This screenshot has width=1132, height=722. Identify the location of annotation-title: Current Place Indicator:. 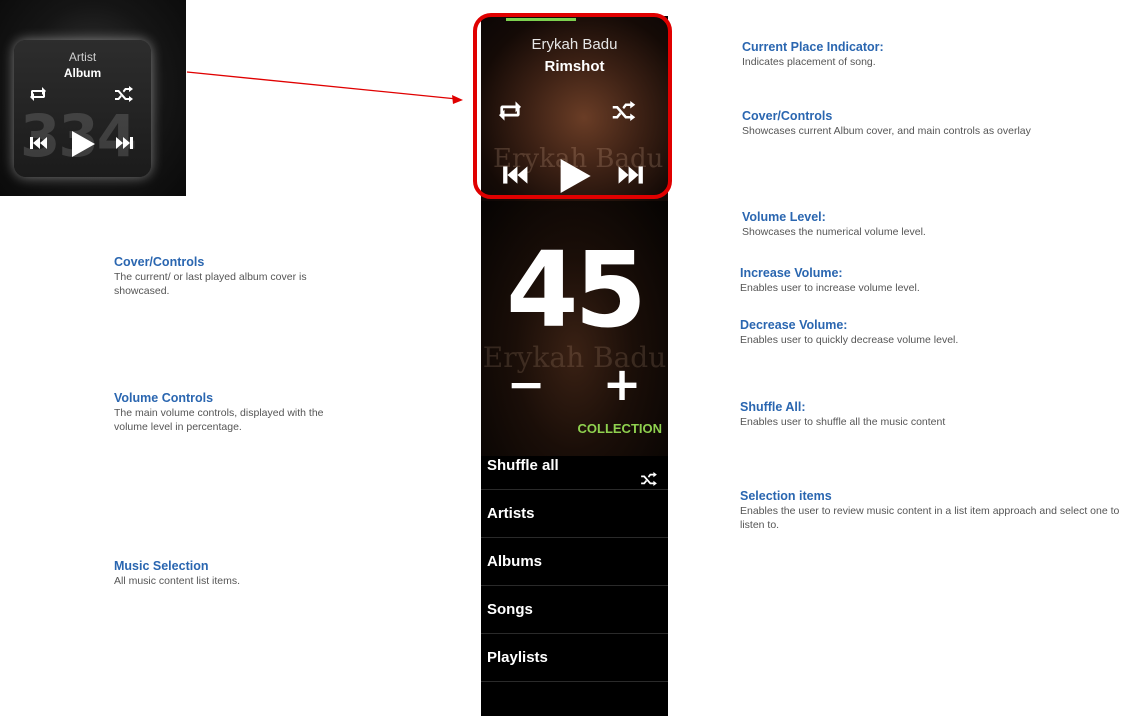
(813, 47).